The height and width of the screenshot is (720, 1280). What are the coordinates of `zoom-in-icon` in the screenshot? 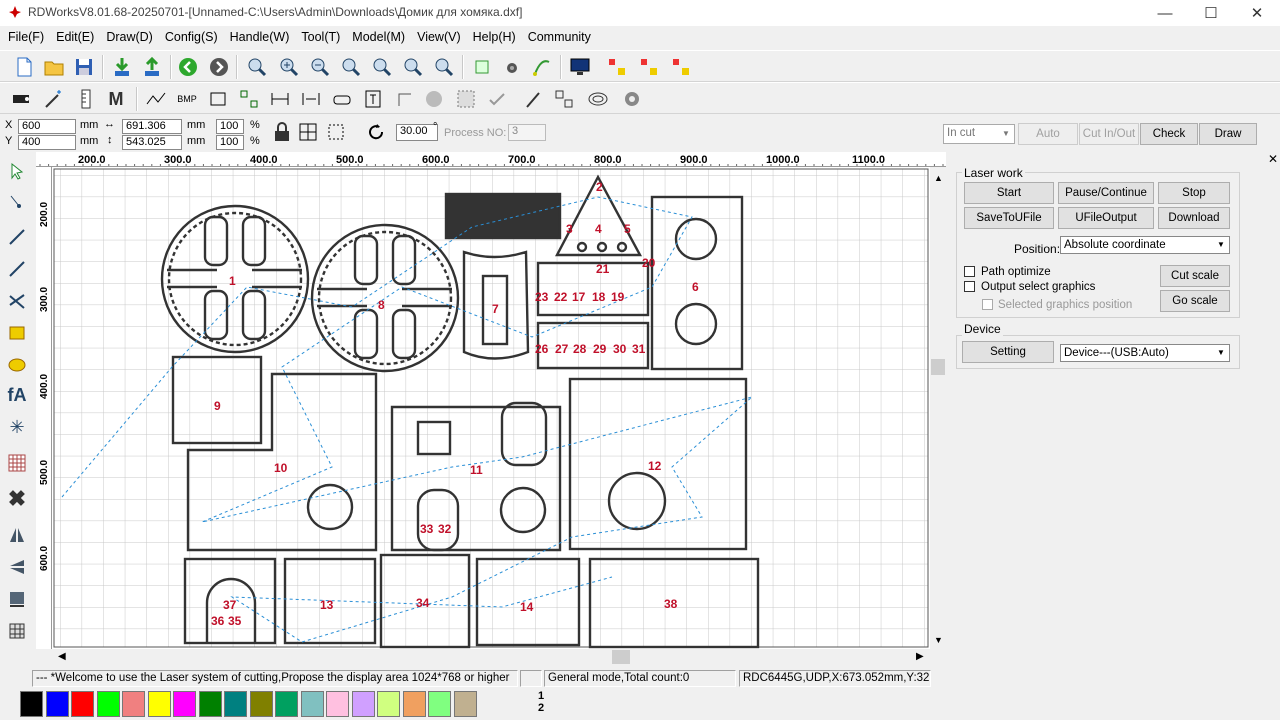 It's located at (289, 67).